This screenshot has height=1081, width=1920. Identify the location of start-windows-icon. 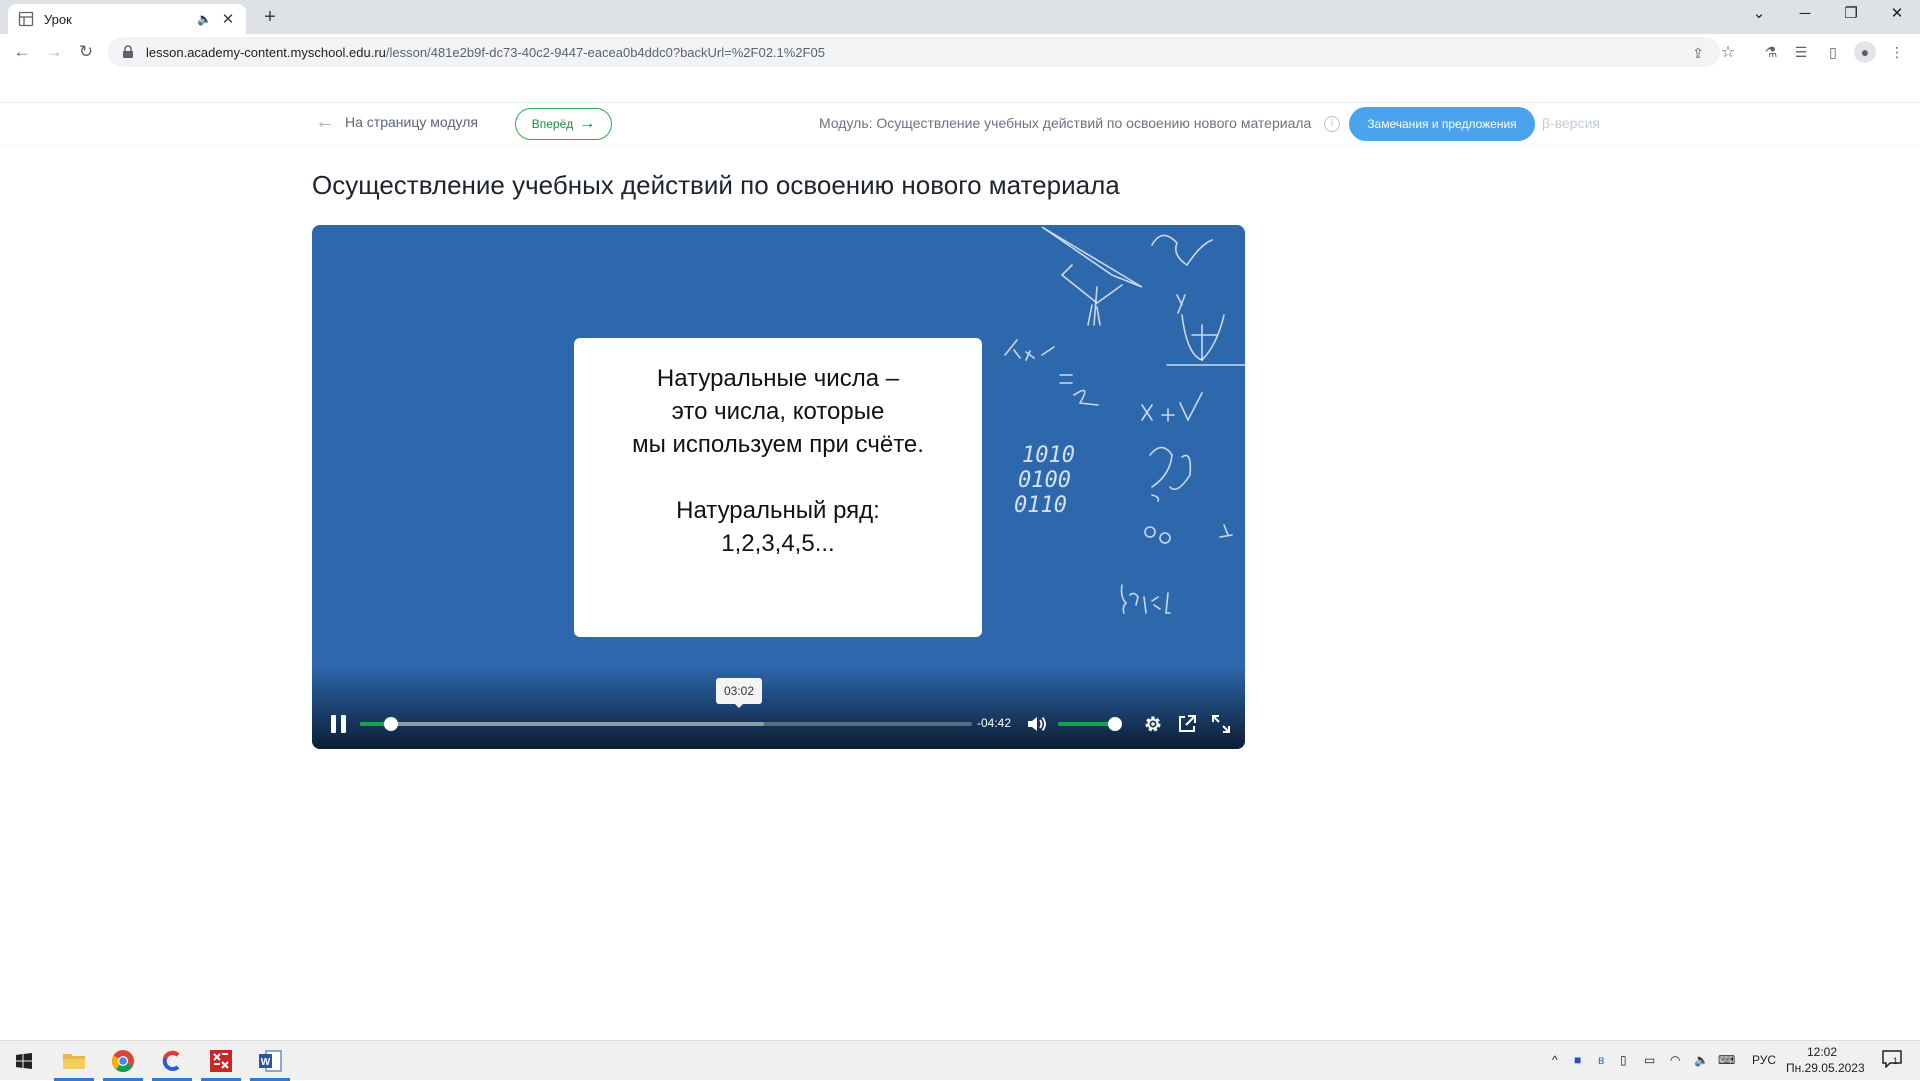
(24, 1061).